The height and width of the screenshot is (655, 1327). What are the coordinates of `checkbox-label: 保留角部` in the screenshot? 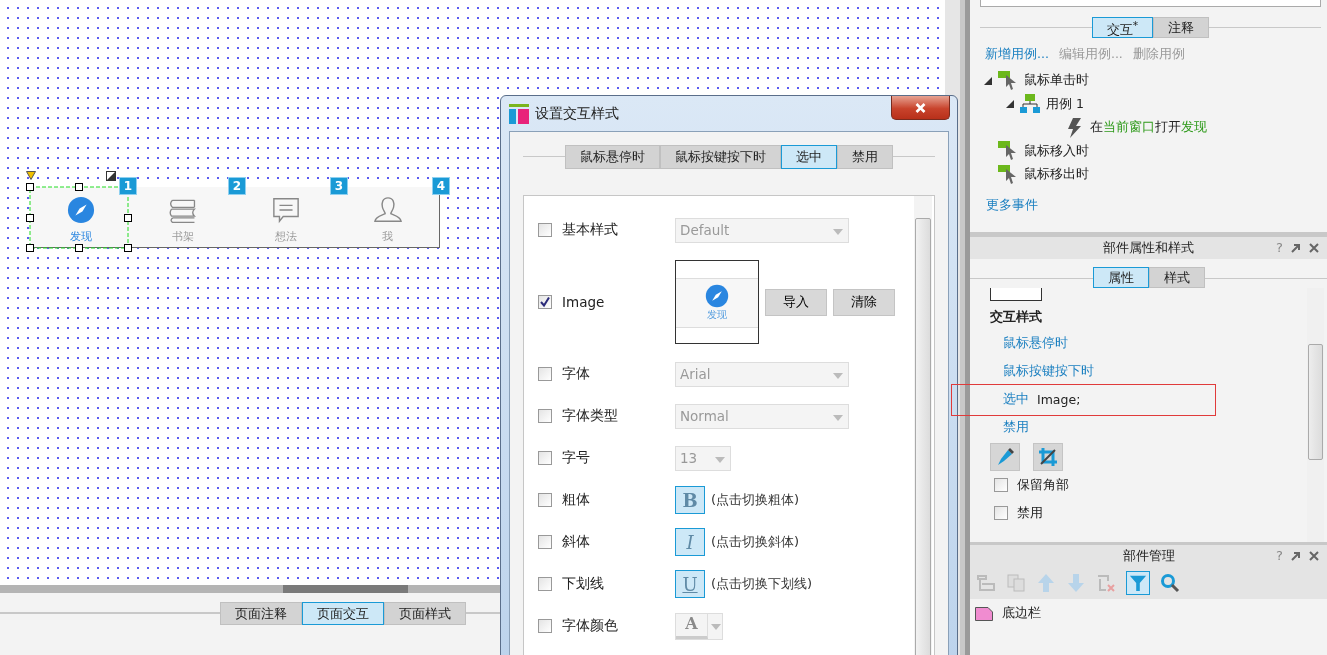 It's located at (1043, 485).